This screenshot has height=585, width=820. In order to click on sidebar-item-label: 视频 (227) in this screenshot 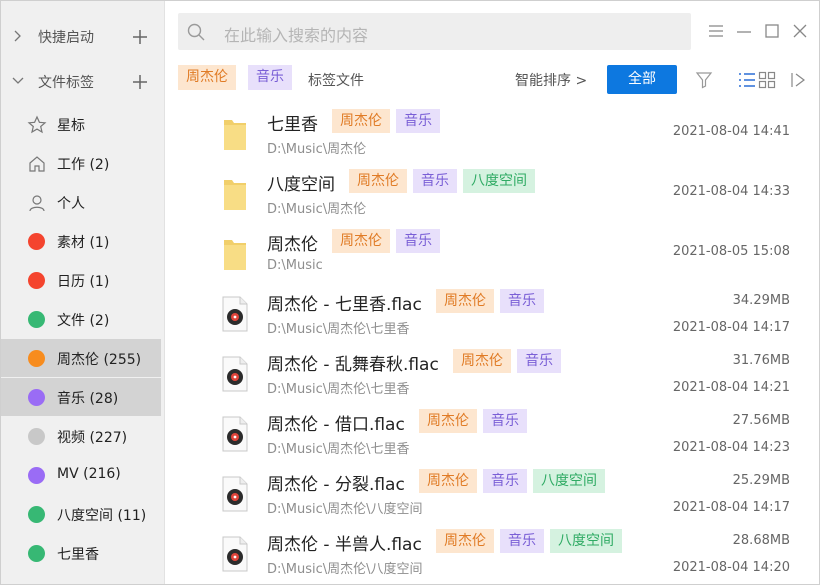, I will do `click(92, 438)`.